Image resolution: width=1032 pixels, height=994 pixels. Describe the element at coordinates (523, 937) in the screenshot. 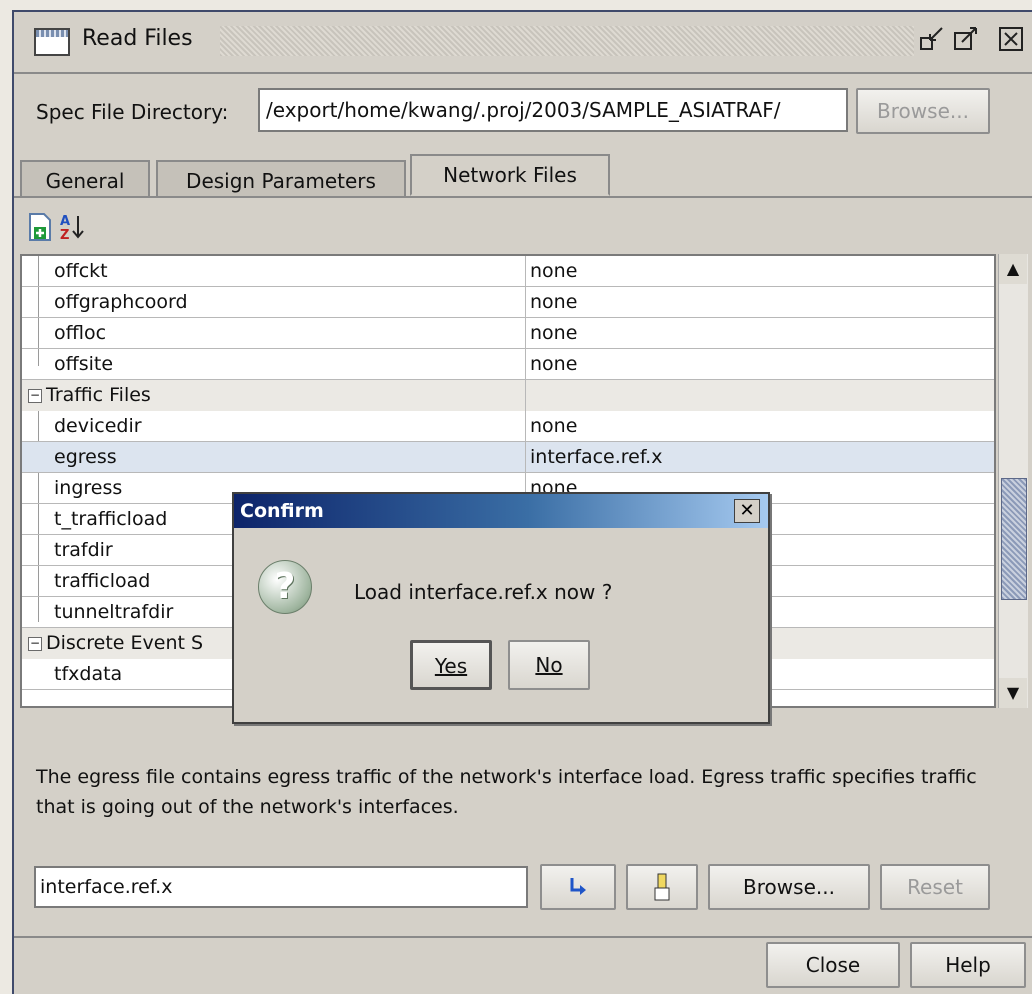

I see `footer-separator` at that location.